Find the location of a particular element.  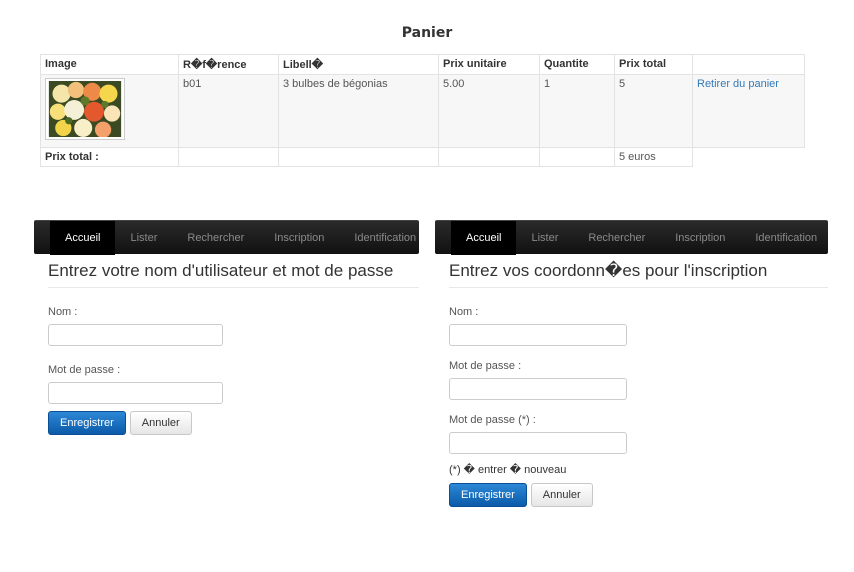

cell-total: 5 is located at coordinates (653, 111).